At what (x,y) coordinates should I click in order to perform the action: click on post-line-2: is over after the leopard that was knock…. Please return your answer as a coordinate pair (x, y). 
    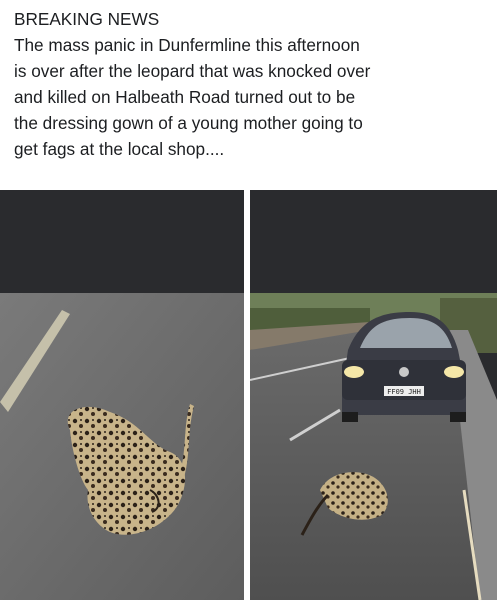
    Looking at the image, I should click on (192, 71).